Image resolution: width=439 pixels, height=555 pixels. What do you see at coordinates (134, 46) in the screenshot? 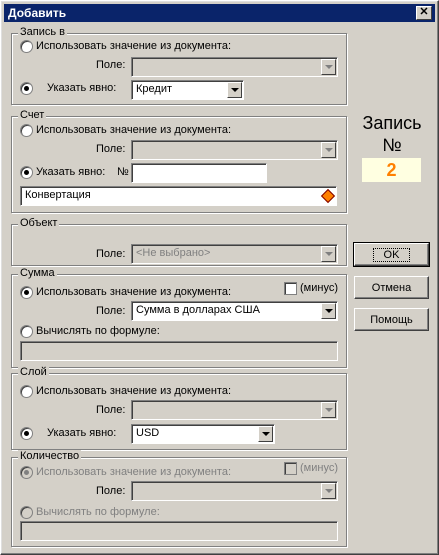
I see `zapis-use-doc-label: Использовать значение из документа:` at bounding box center [134, 46].